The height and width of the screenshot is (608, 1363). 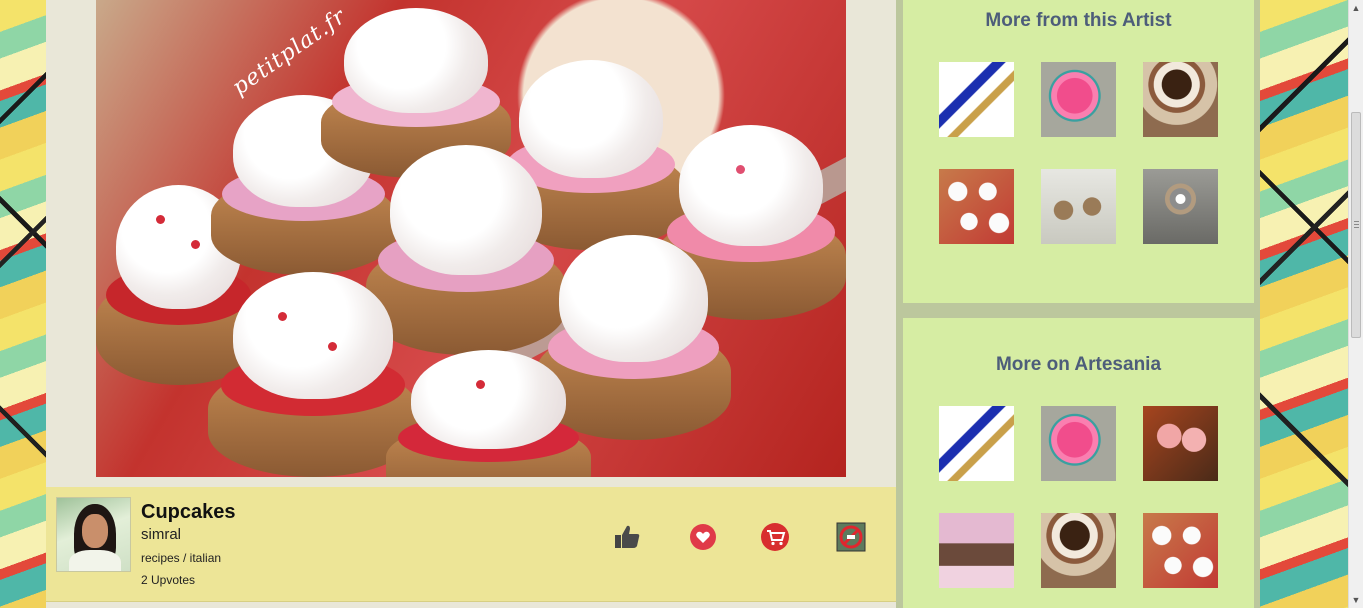 I want to click on upvote-count: 2 Upvotes, so click(x=168, y=580).